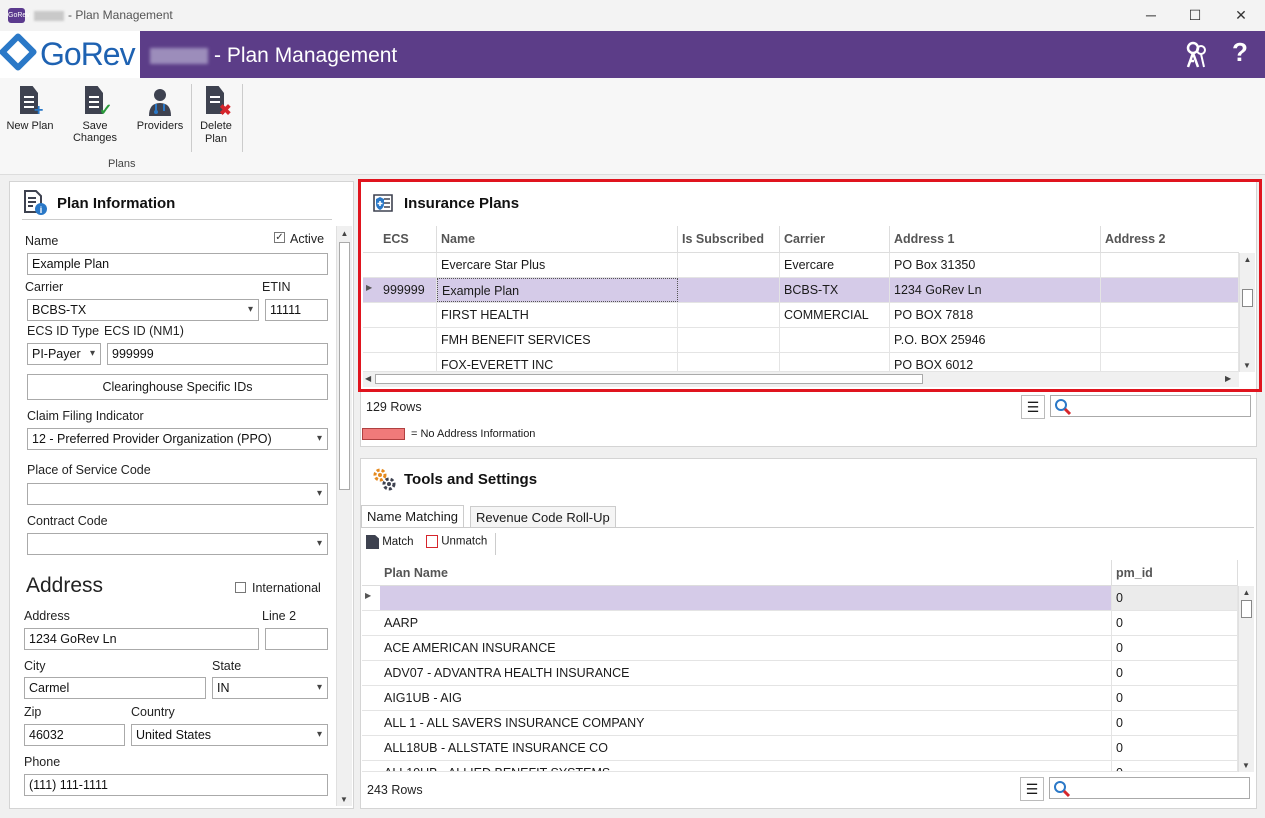 This screenshot has width=1265, height=818. Describe the element at coordinates (1151, 15) in the screenshot. I see `minimize-button: ─` at that location.